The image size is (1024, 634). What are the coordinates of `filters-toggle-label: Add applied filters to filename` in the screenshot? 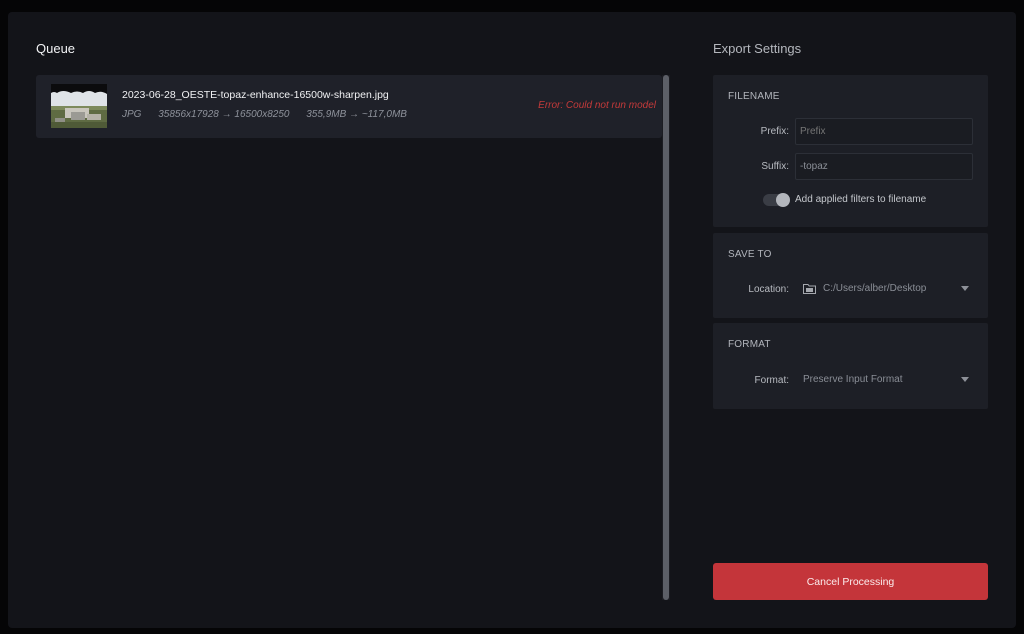 It's located at (861, 199).